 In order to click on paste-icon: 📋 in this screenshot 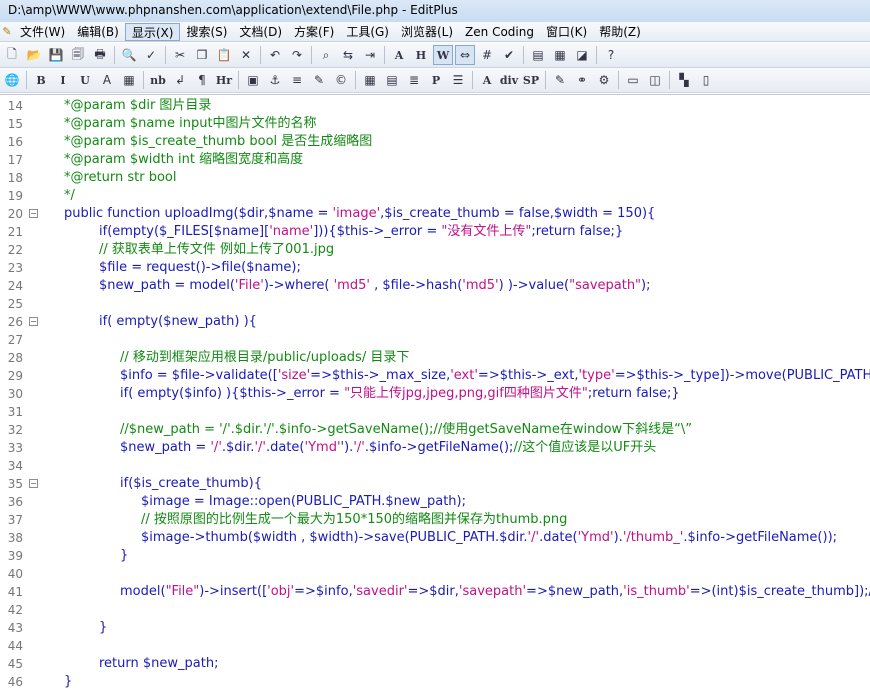, I will do `click(224, 55)`.